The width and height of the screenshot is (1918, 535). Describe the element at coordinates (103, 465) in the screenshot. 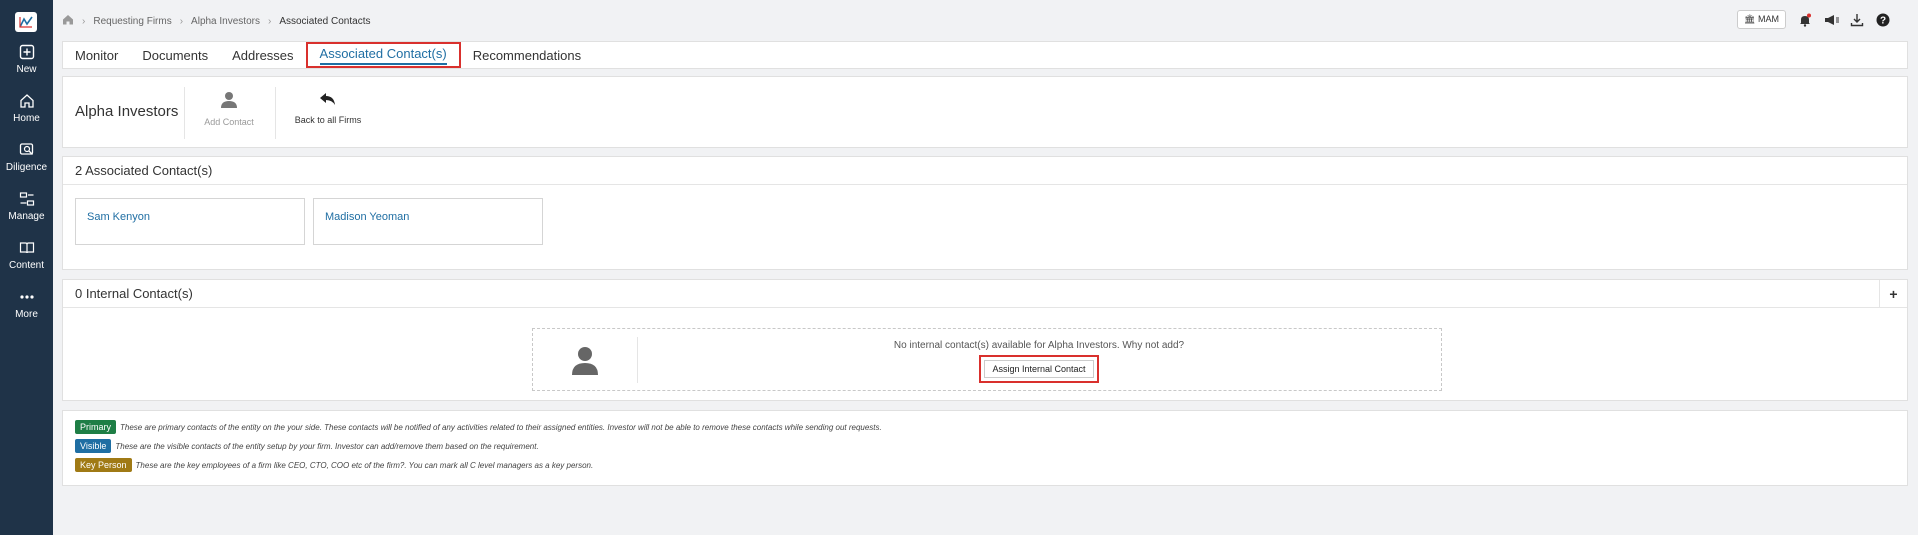

I see `key-person-badge: Key Person` at that location.